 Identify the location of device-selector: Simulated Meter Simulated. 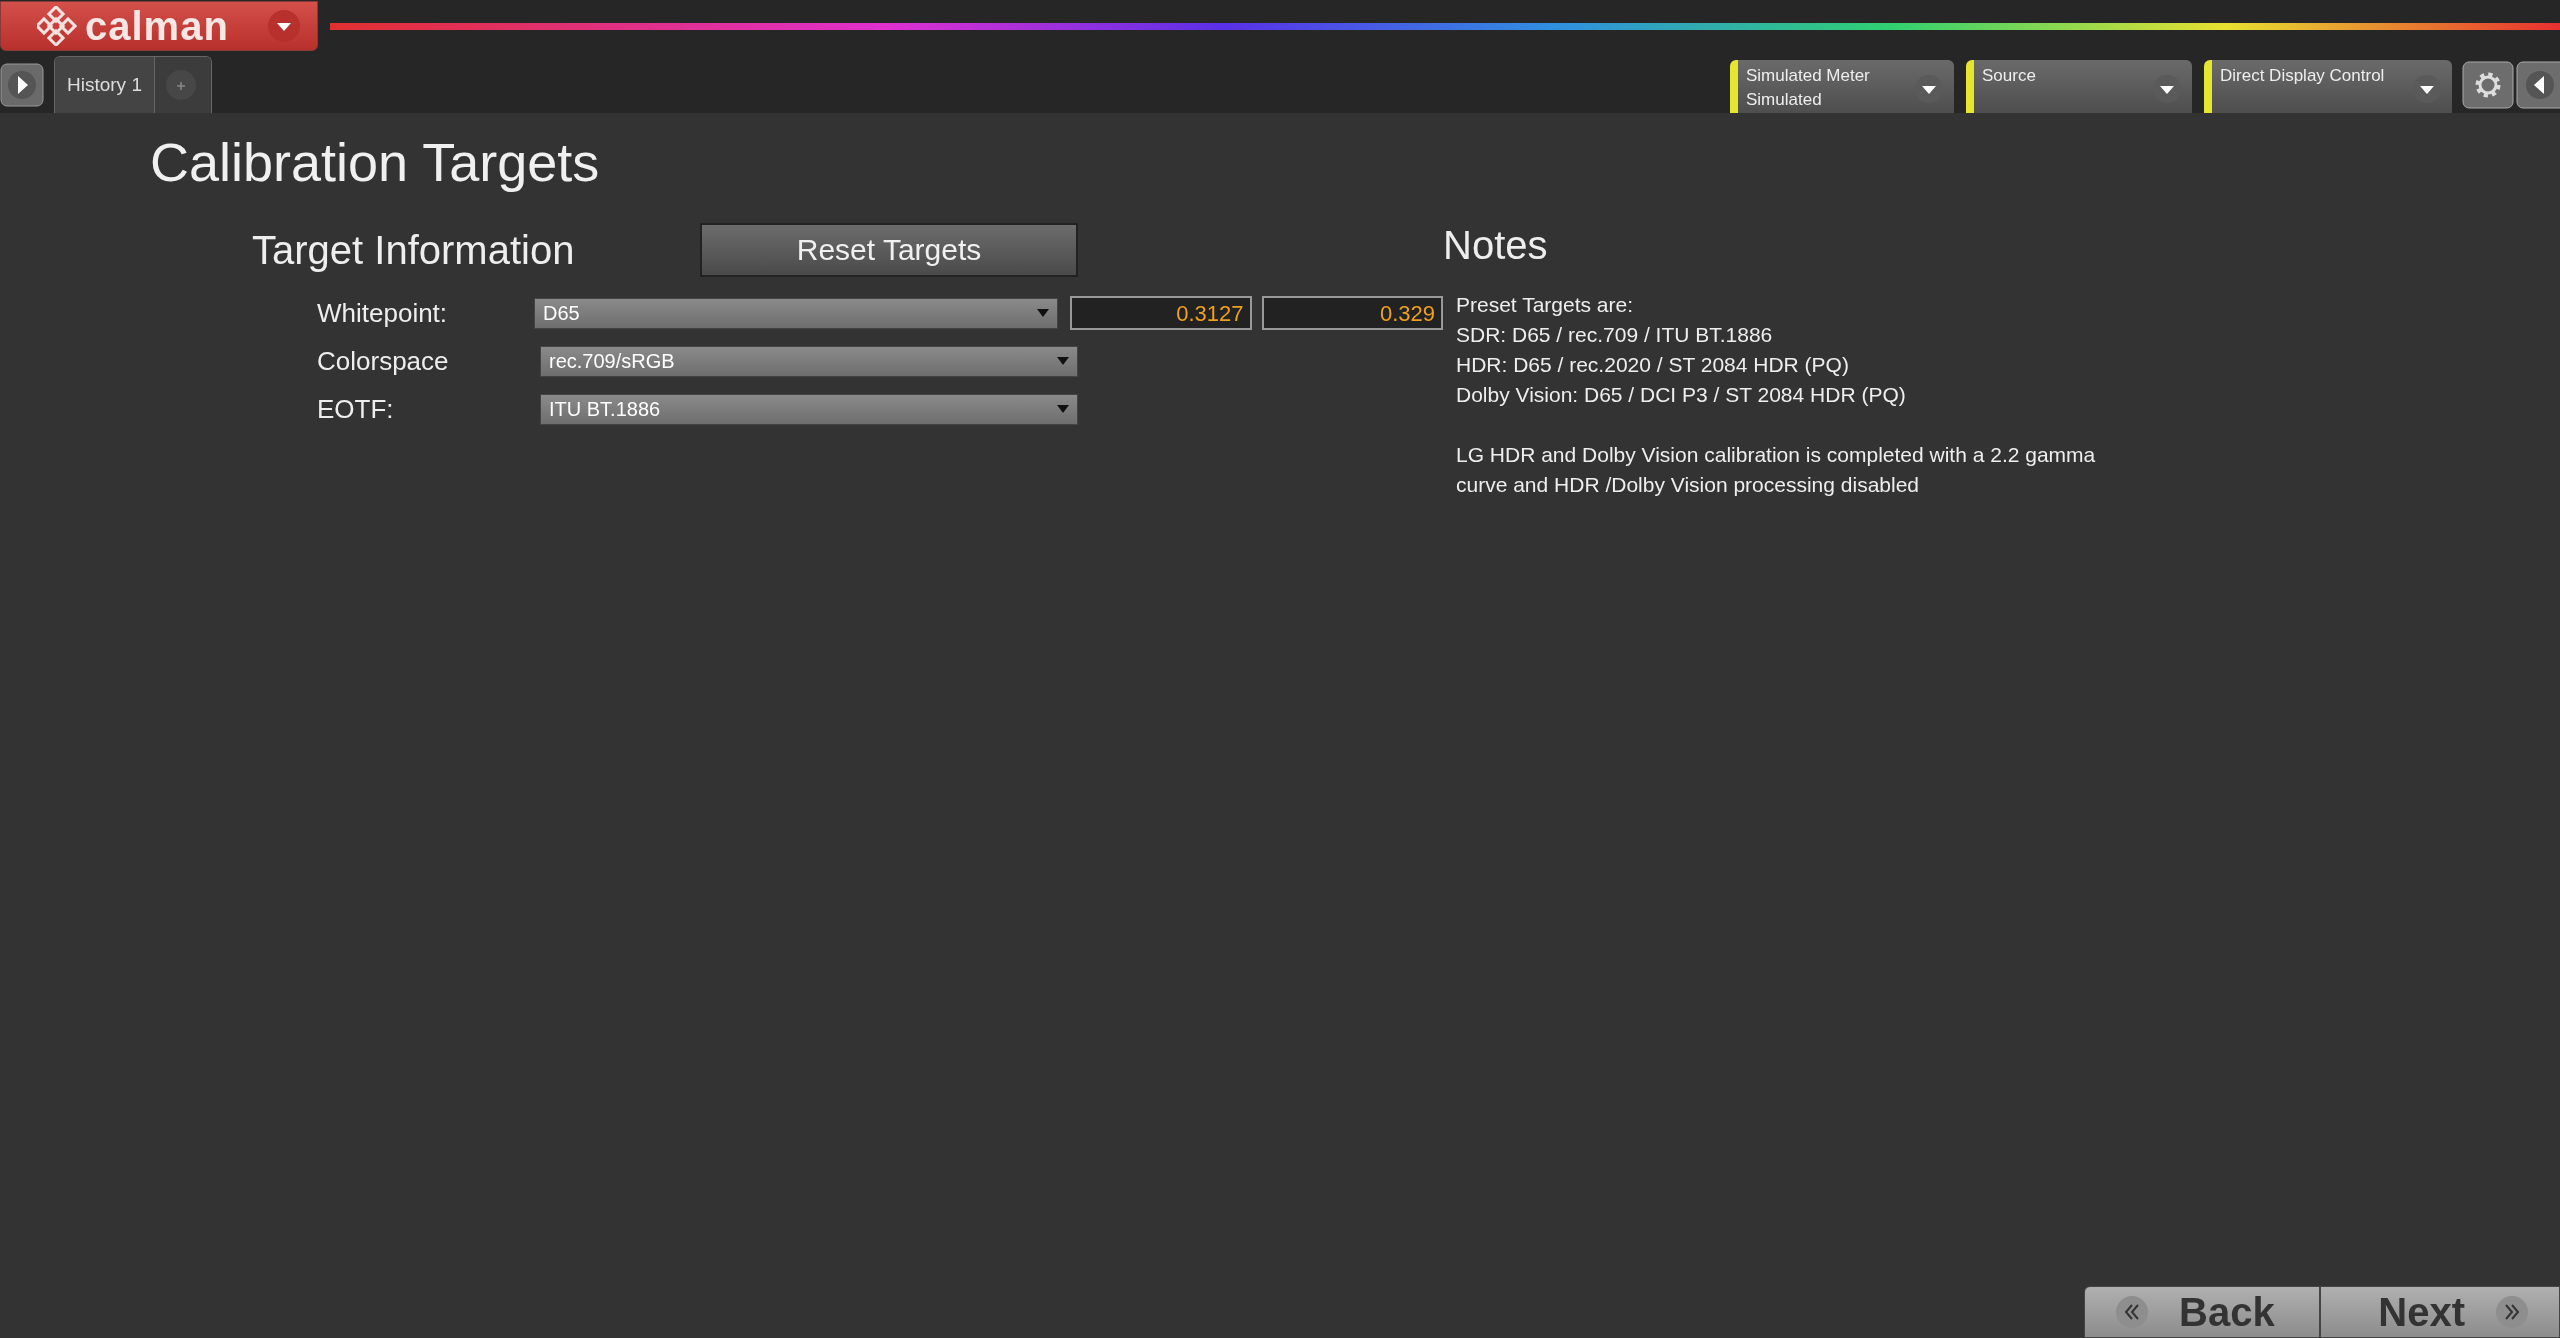
(1842, 86).